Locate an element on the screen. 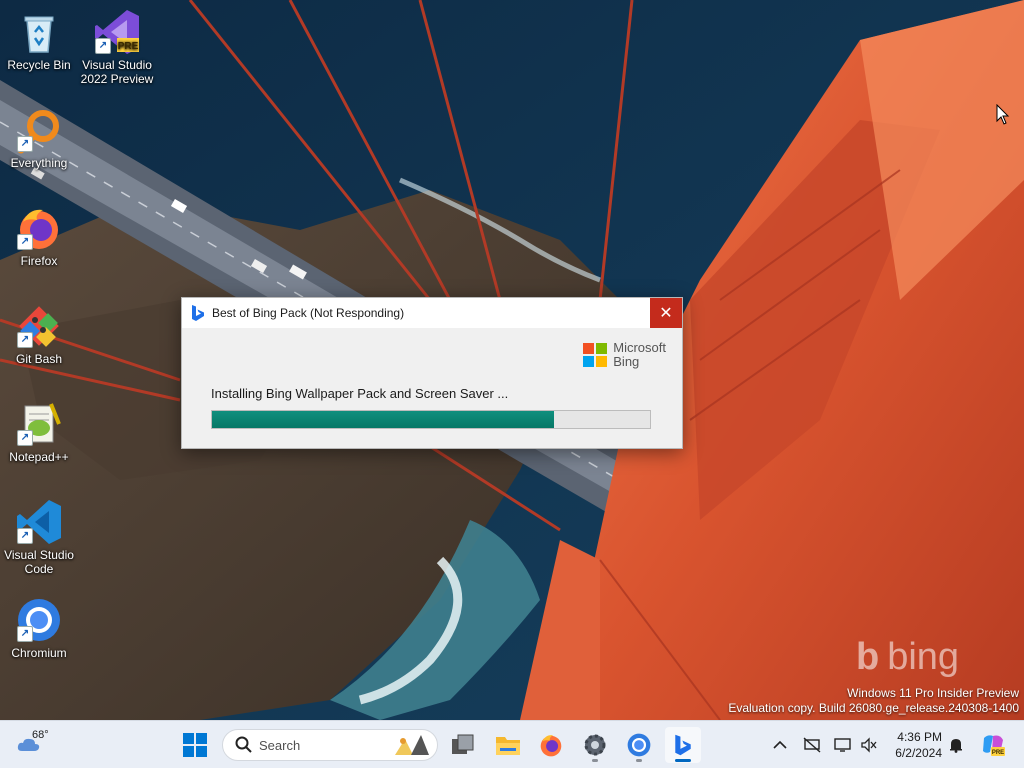  microsoft-bing-logo: Microsoft Bing is located at coordinates (624, 355).